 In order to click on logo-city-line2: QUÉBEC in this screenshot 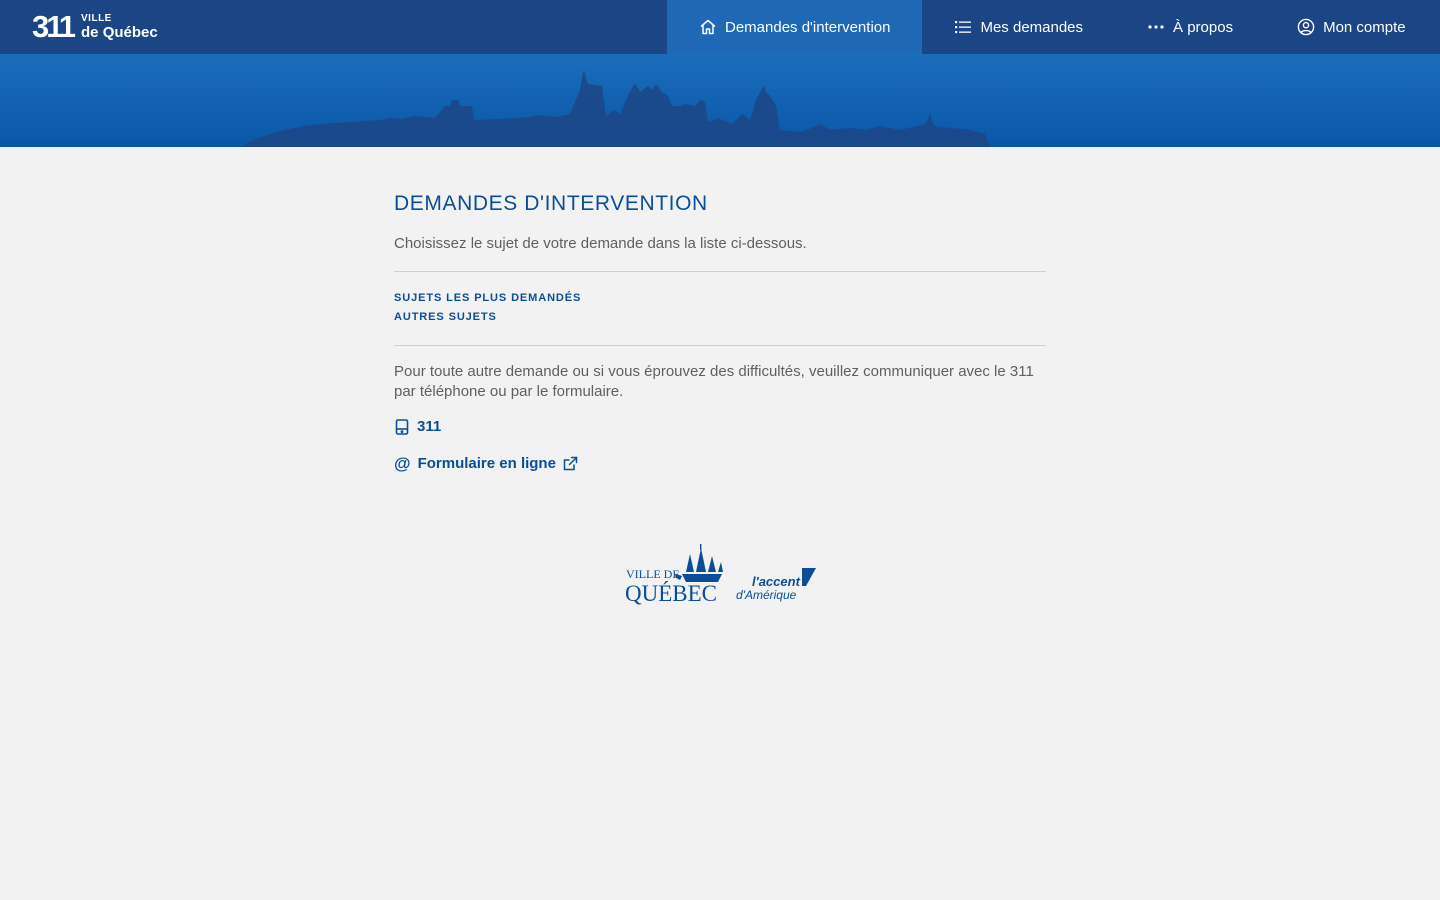, I will do `click(671, 593)`.